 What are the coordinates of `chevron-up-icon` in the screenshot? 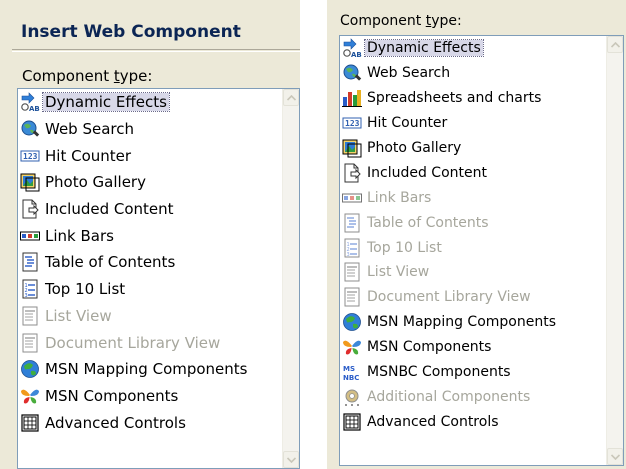 It's located at (291, 97).